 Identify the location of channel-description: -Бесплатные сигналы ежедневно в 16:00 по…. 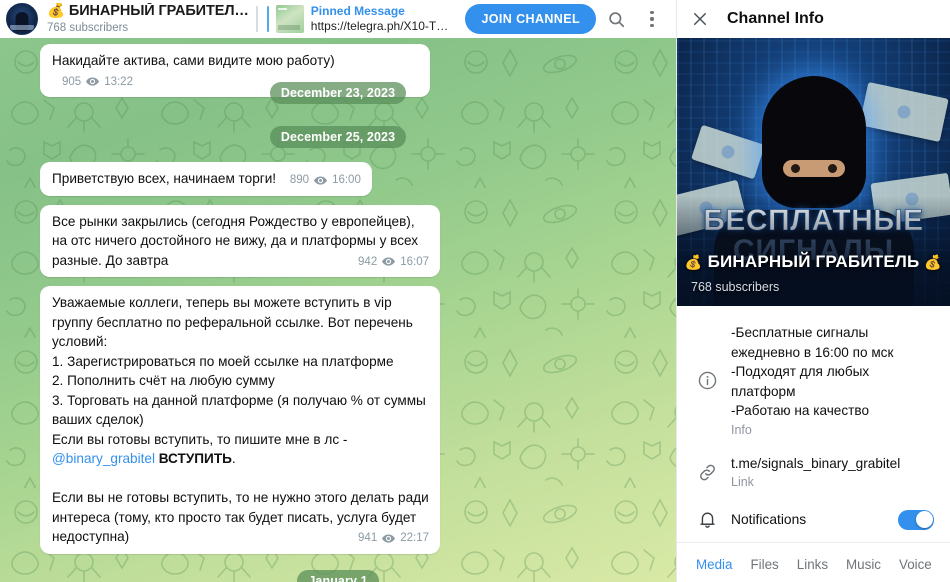
(812, 371).